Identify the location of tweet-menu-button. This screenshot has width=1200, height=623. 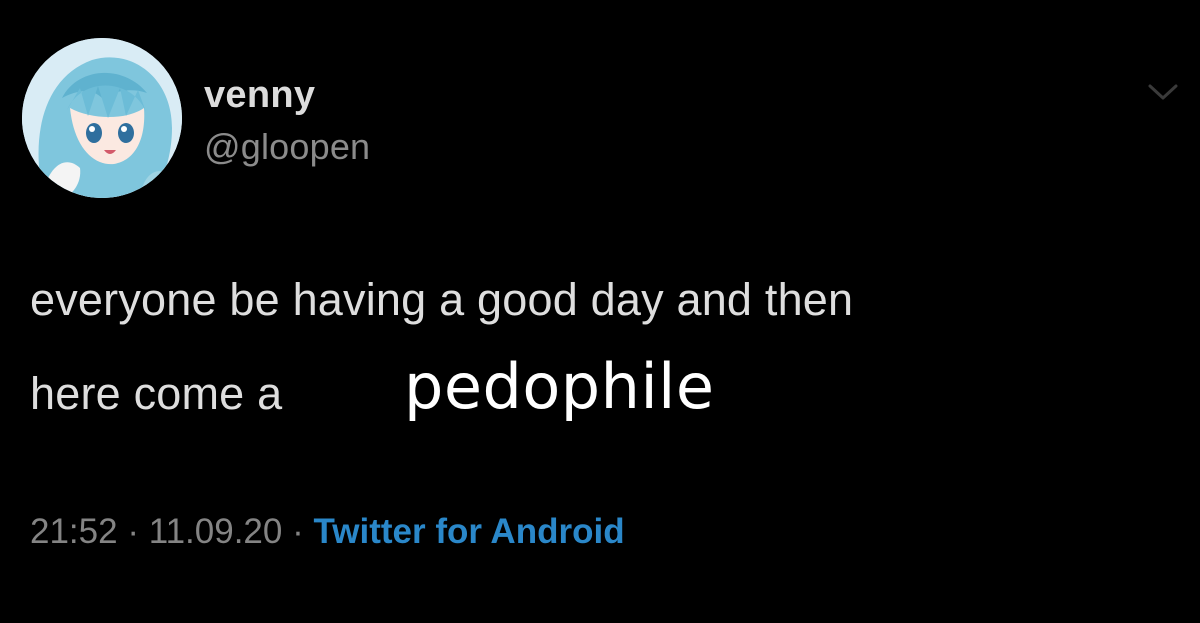
(1163, 92).